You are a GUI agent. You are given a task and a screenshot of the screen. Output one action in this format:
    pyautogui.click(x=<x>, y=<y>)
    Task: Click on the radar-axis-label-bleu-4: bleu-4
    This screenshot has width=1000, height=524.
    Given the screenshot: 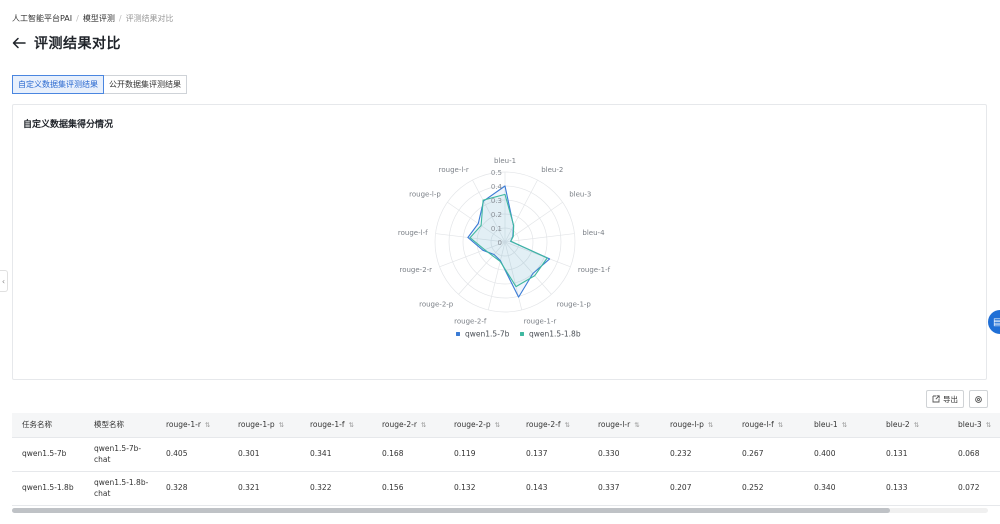 What is the action you would take?
    pyautogui.click(x=593, y=233)
    